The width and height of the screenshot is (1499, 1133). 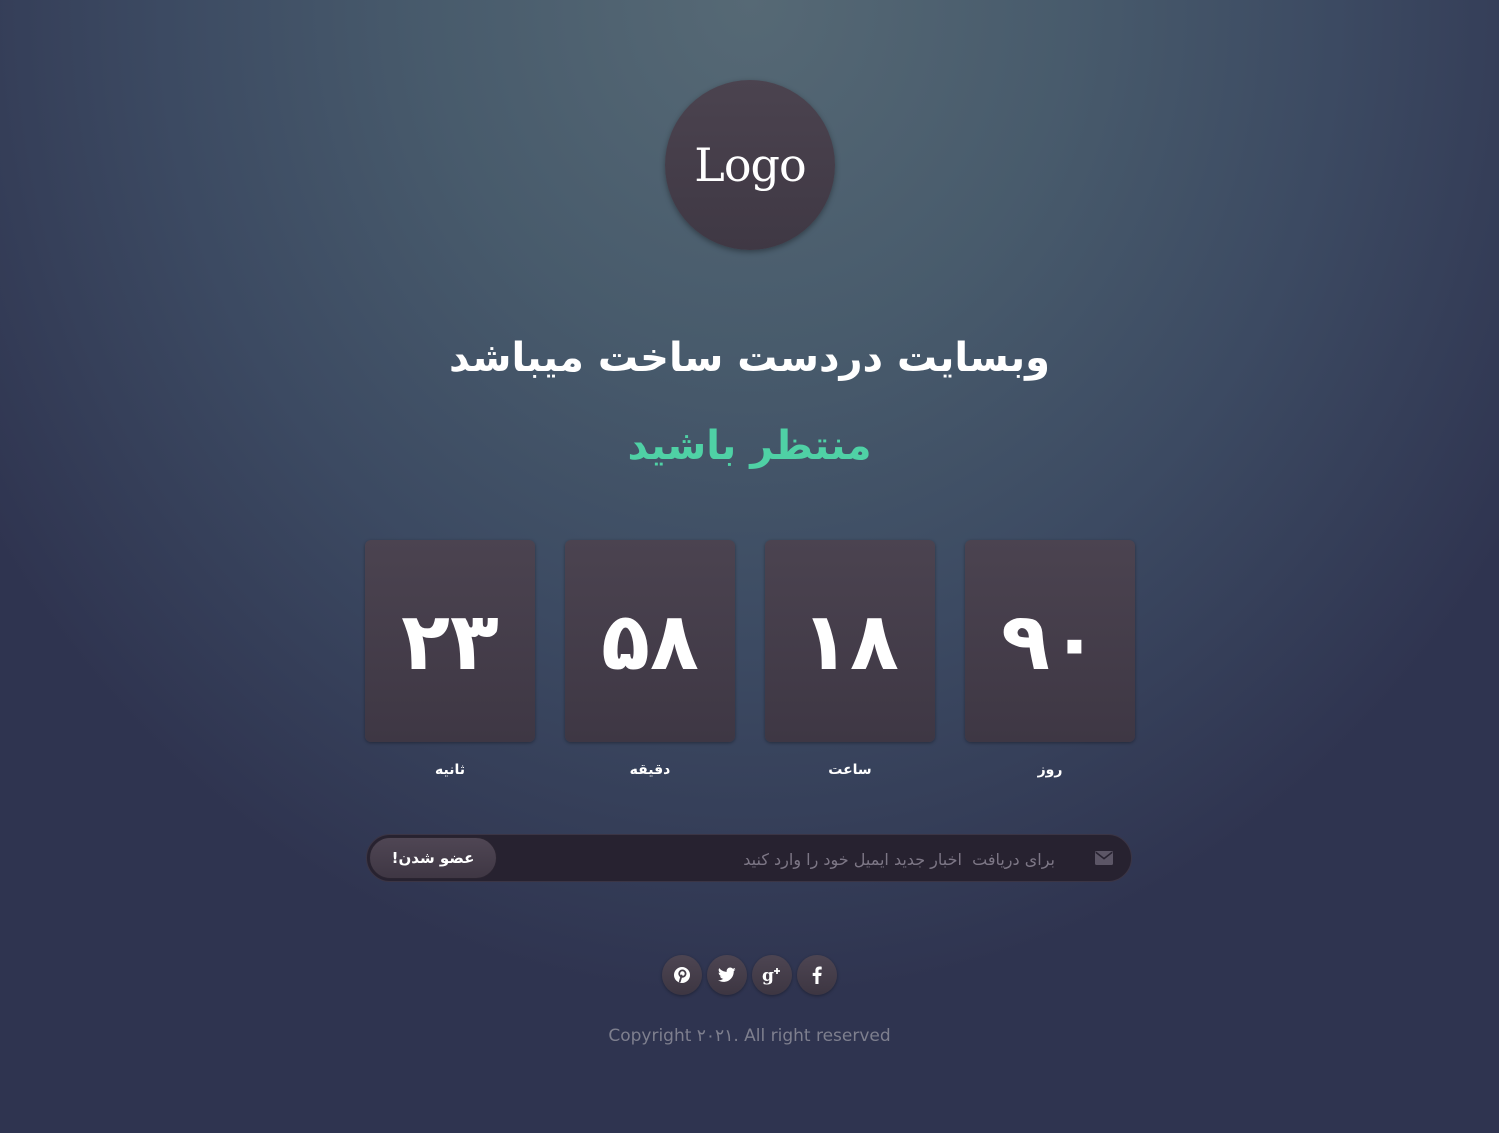 I want to click on logo: Logo, so click(x=750, y=165).